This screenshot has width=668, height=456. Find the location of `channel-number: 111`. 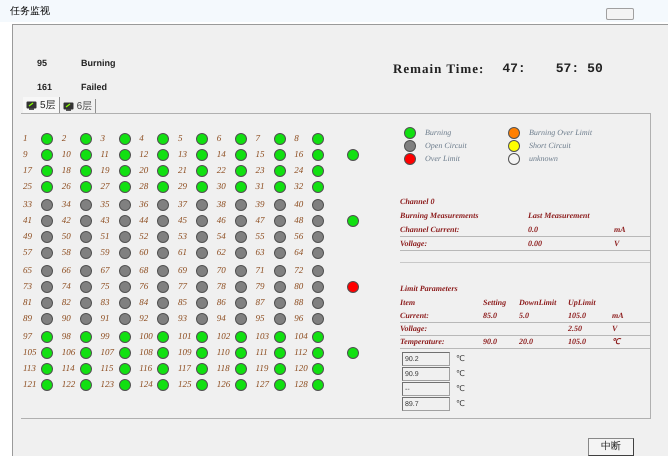

channel-number: 111 is located at coordinates (262, 353).